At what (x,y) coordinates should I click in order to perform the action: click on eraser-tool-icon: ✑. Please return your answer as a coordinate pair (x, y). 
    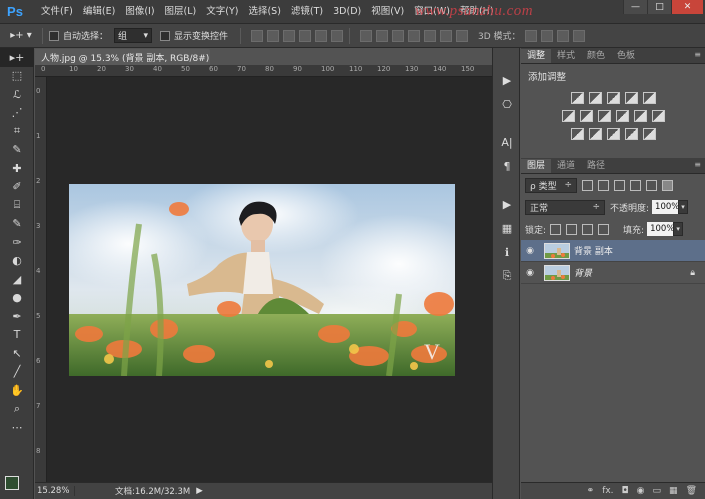
    Looking at the image, I should click on (17, 242).